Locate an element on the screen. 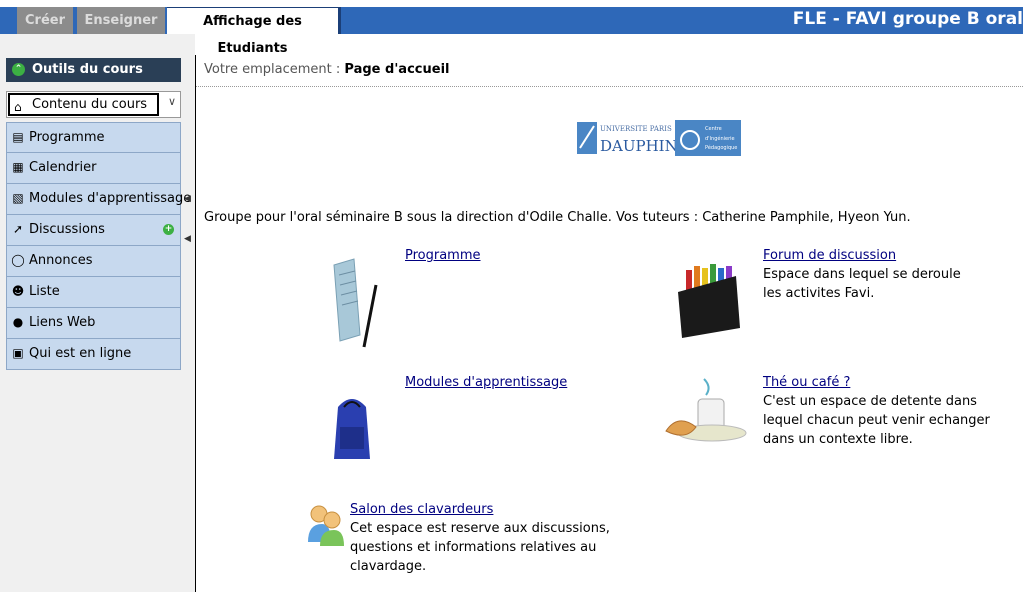  select-value-box: ⌂ Contenu du cours is located at coordinates (83, 104).